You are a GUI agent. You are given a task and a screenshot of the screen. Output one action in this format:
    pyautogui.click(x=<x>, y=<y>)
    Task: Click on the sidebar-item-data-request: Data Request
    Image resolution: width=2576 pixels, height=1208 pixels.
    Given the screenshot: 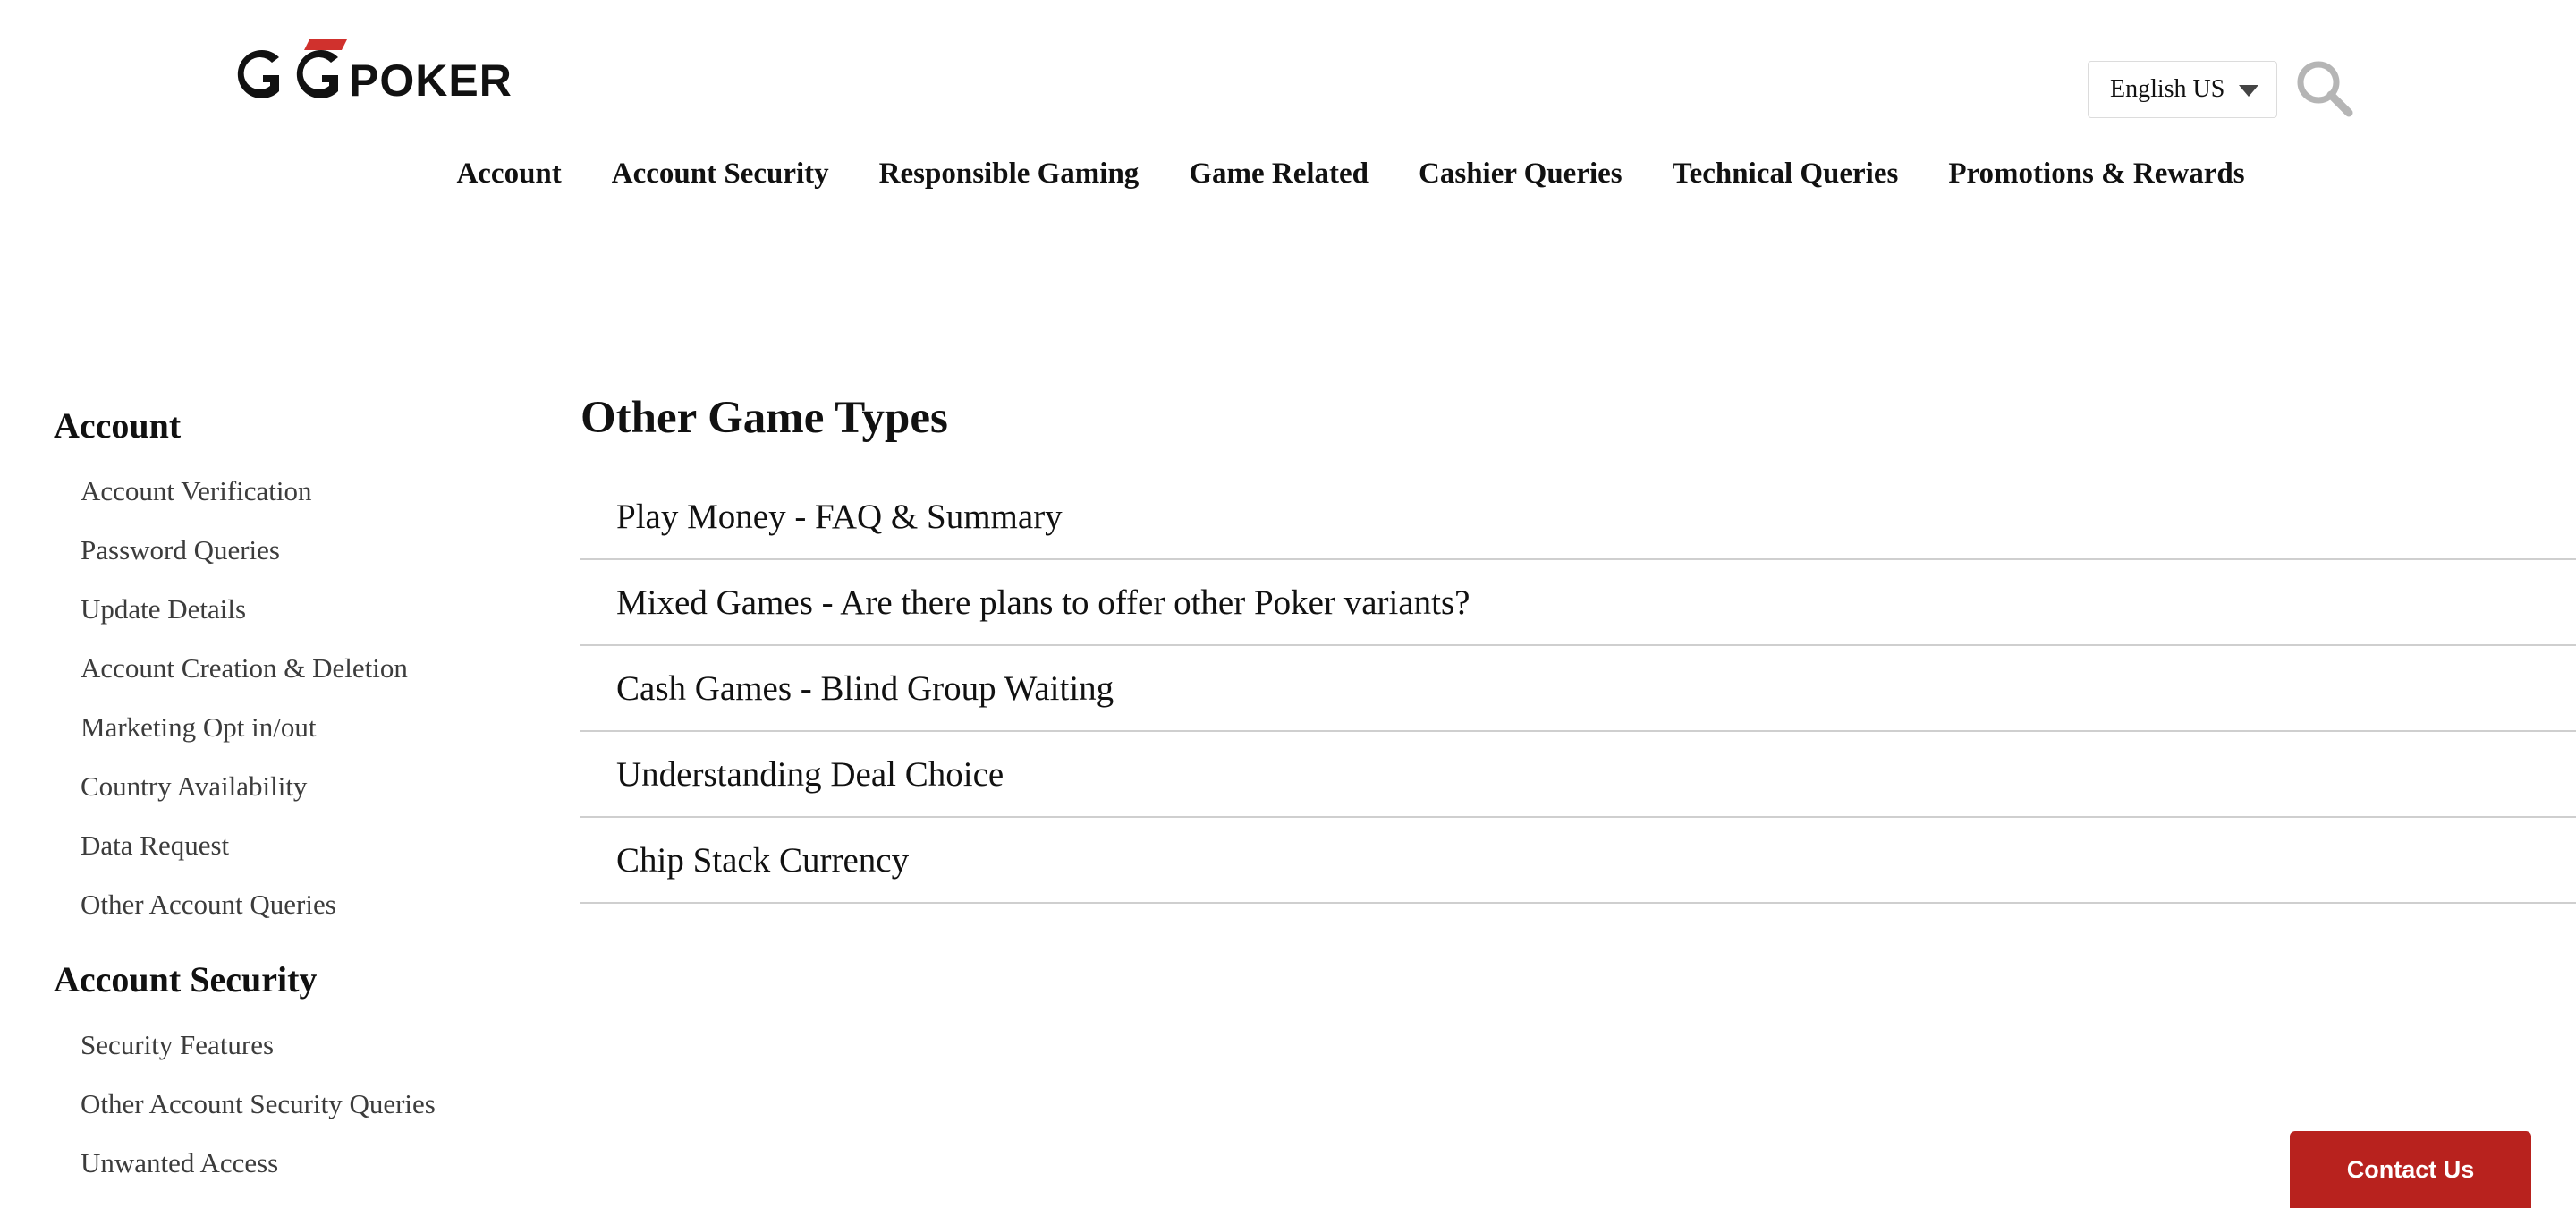 What is the action you would take?
    pyautogui.click(x=304, y=850)
    